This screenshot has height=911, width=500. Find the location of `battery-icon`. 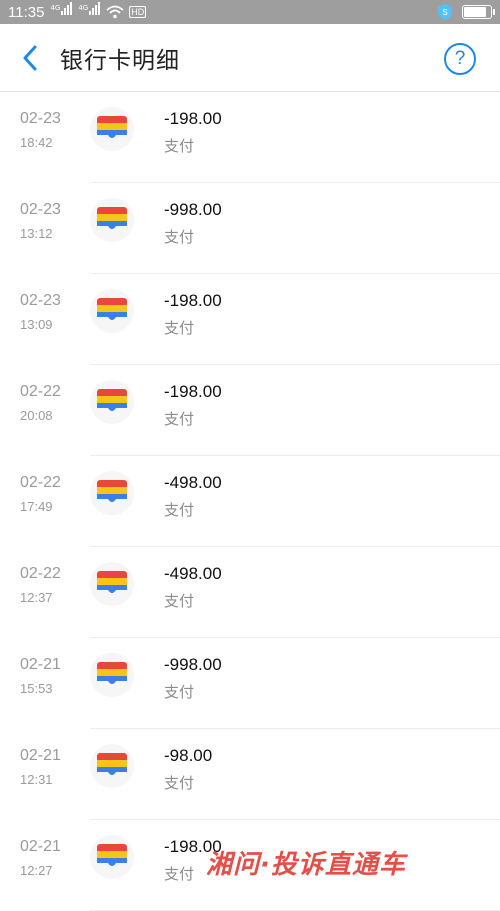

battery-icon is located at coordinates (478, 12).